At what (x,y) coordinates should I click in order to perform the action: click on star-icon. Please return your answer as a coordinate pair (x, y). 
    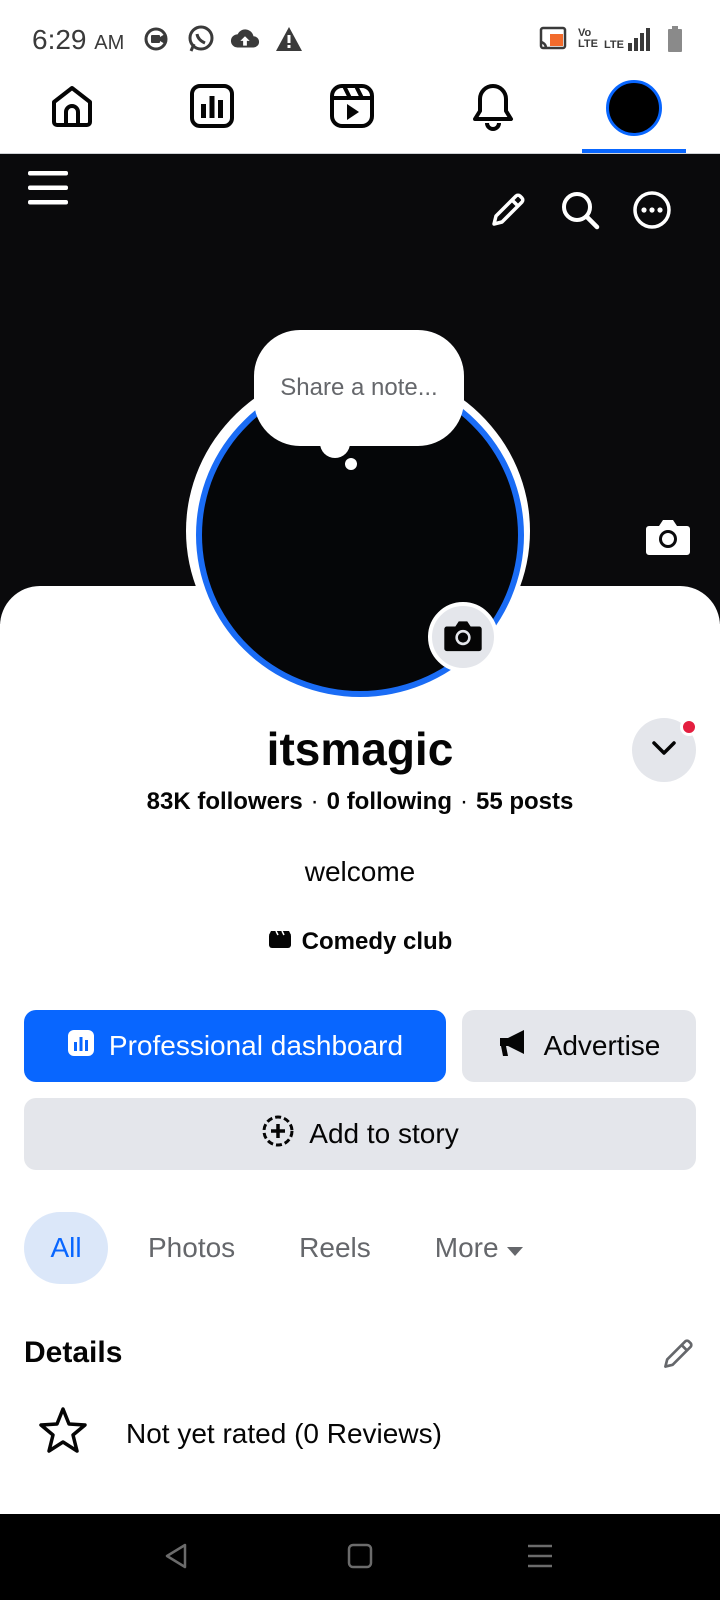
    Looking at the image, I should click on (63, 1433).